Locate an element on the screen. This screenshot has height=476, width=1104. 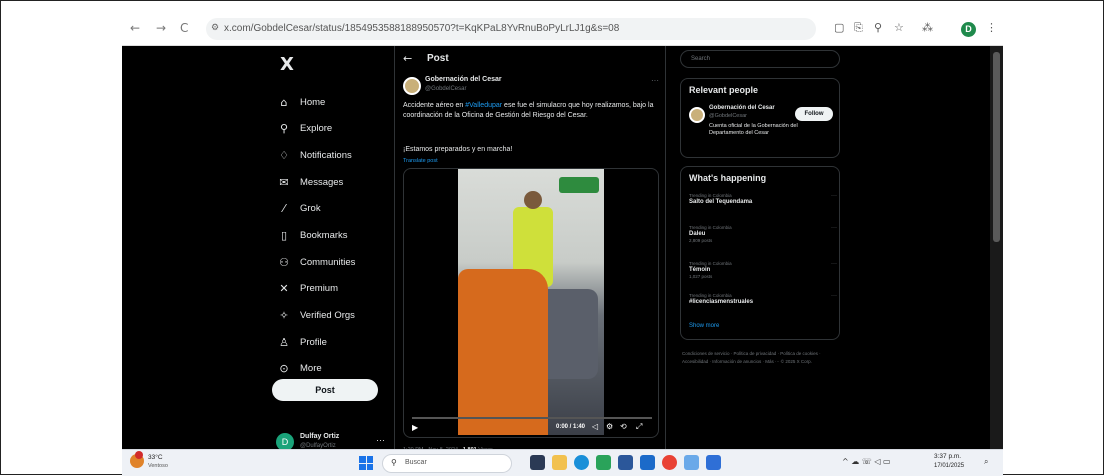
sidebar-item-communities: ⚇ Communities is located at coordinates (315, 262).